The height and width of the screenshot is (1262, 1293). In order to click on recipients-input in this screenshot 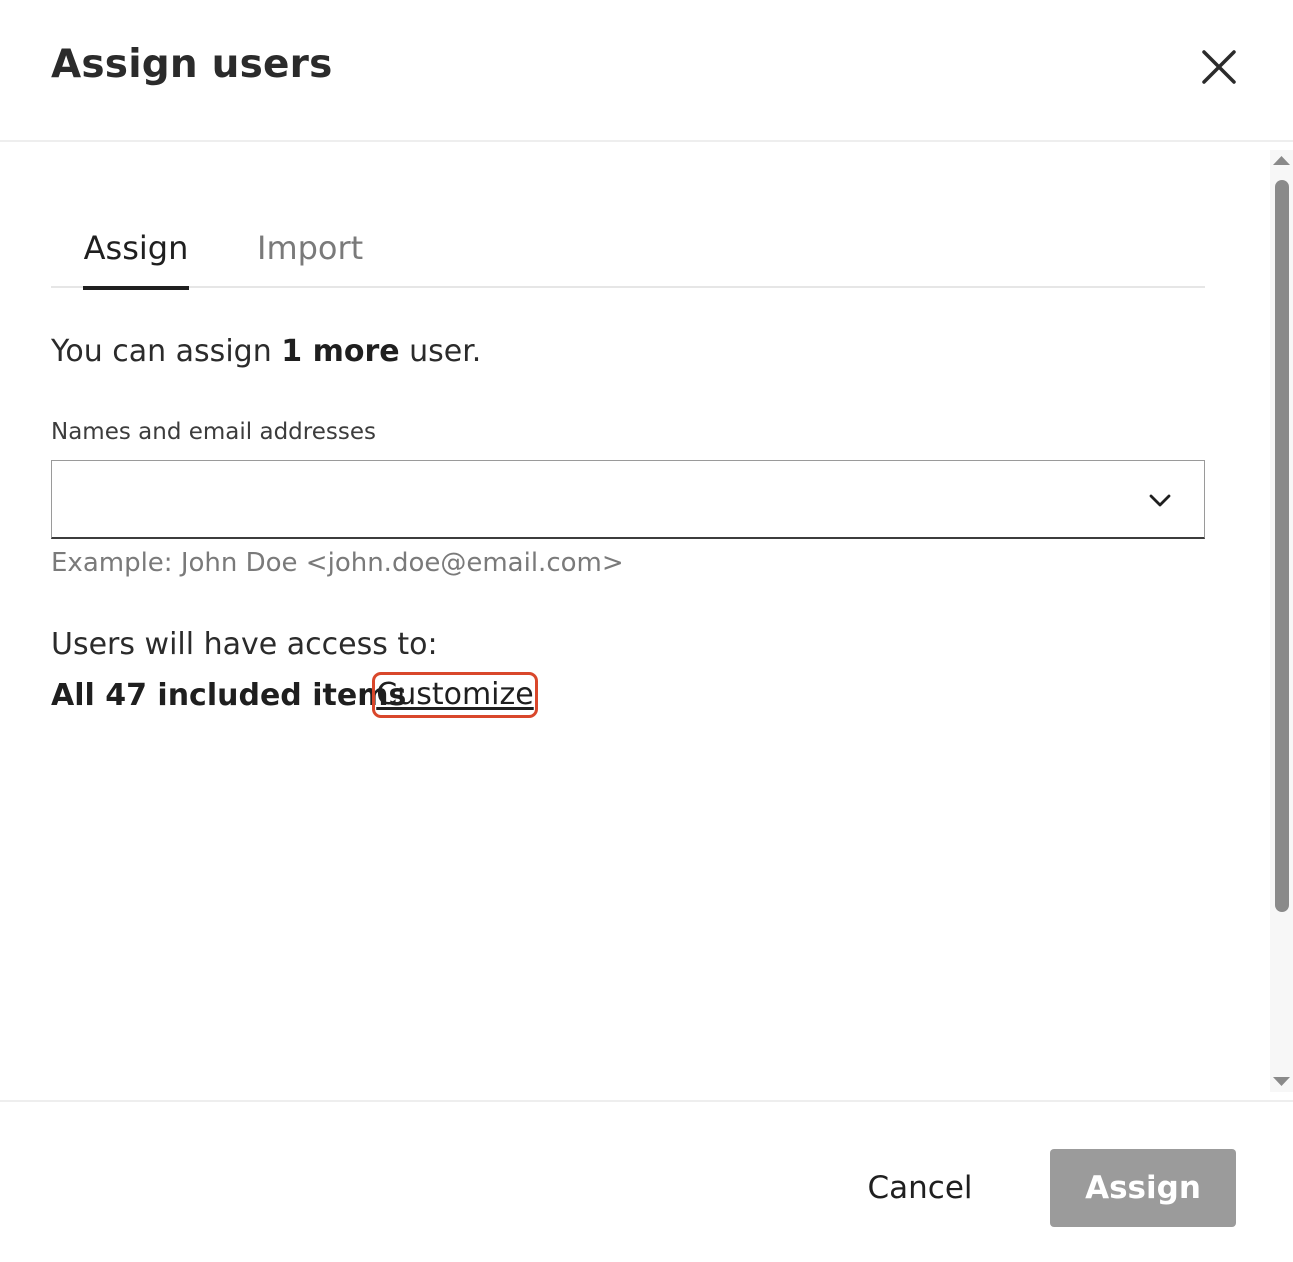, I will do `click(587, 498)`.